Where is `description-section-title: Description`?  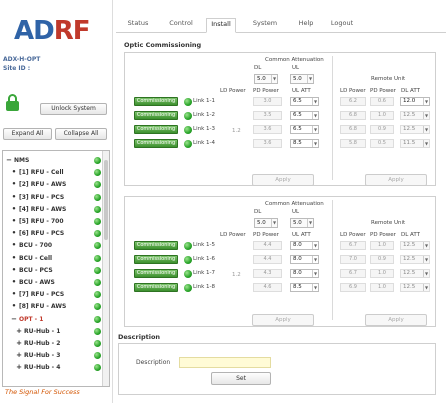 description-section-title: Description is located at coordinates (139, 337).